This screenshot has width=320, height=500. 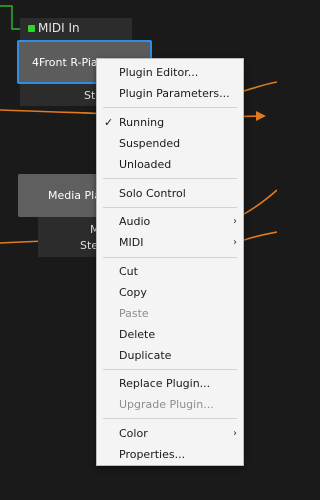 I want to click on menu-item-label: Running, so click(x=142, y=122).